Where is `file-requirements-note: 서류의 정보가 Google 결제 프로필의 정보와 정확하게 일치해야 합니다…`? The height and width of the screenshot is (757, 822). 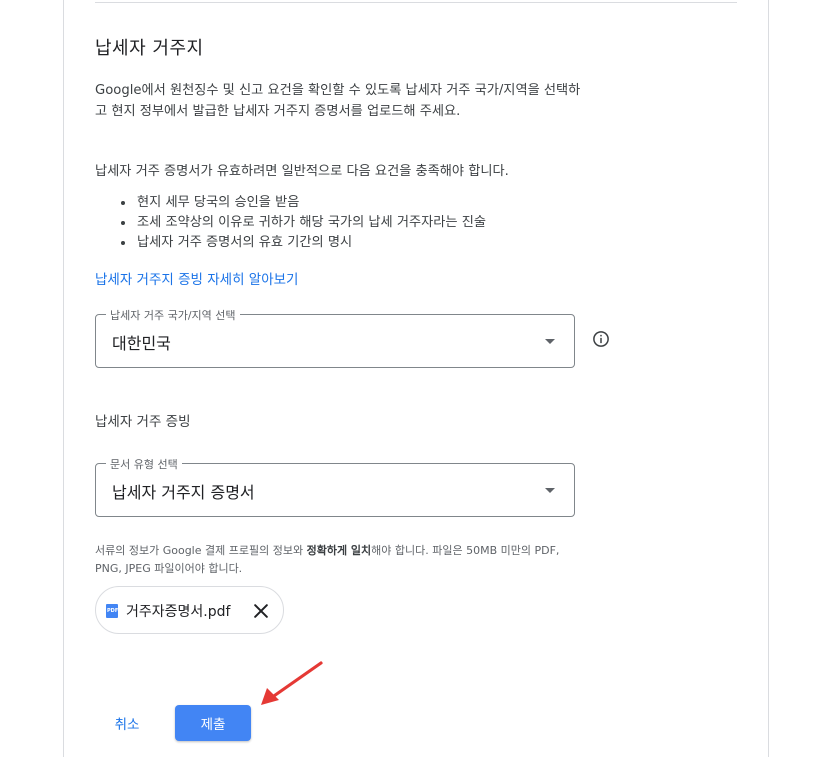 file-requirements-note: 서류의 정보가 Google 결제 프로필의 정보와 정확하게 일치해야 합니다… is located at coordinates (340, 560).